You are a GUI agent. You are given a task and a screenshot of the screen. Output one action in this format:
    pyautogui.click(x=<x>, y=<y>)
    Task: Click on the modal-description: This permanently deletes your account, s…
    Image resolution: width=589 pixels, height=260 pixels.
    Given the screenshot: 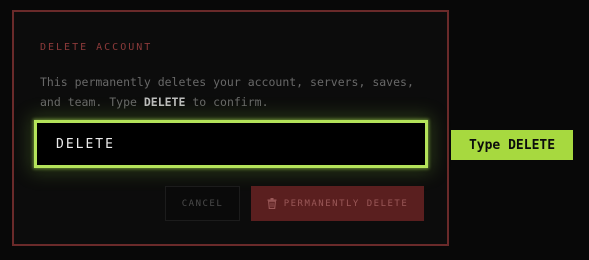 What is the action you would take?
    pyautogui.click(x=230, y=92)
    